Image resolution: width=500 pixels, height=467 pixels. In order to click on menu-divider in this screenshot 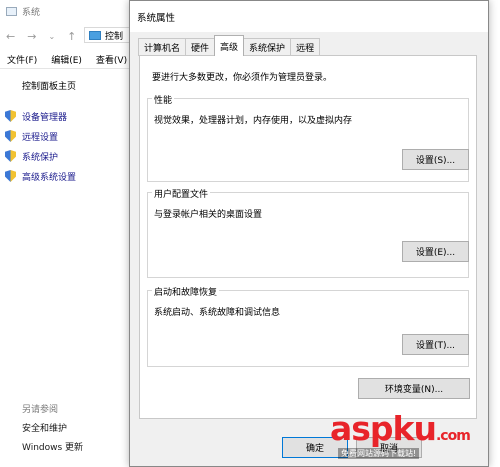, I will do `click(70, 68)`.